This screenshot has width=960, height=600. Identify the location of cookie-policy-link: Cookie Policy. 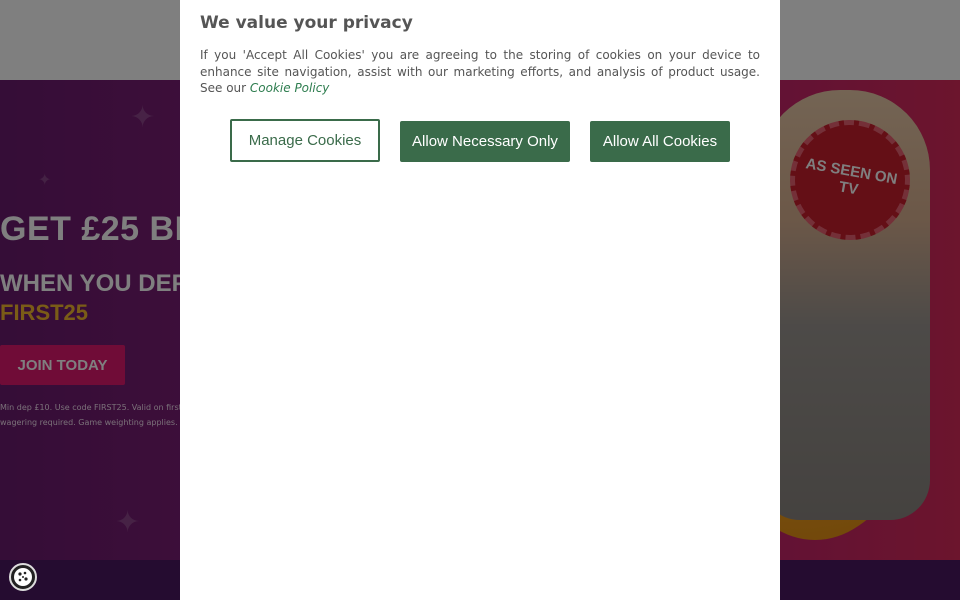
(290, 88).